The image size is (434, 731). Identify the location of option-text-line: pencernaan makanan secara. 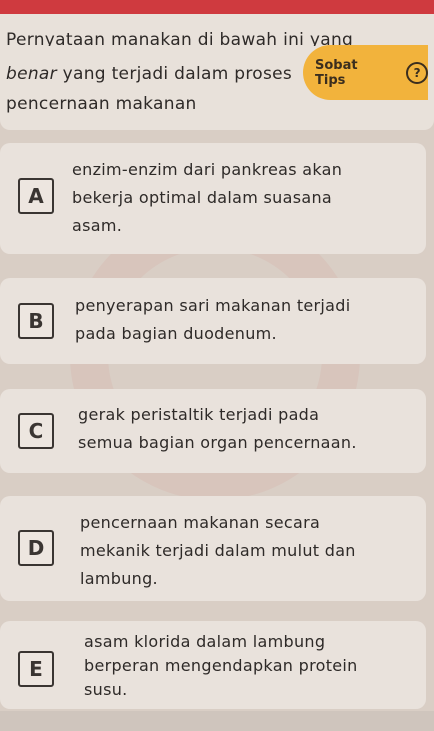
(200, 522).